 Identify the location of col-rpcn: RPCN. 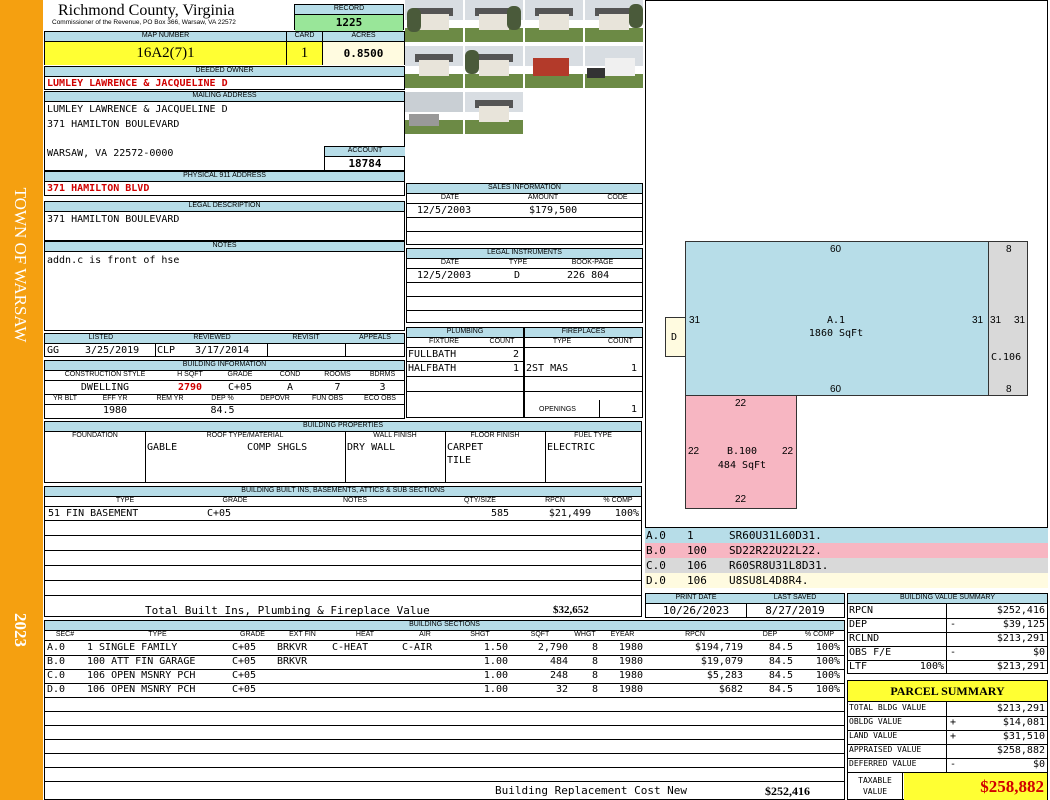
(695, 634).